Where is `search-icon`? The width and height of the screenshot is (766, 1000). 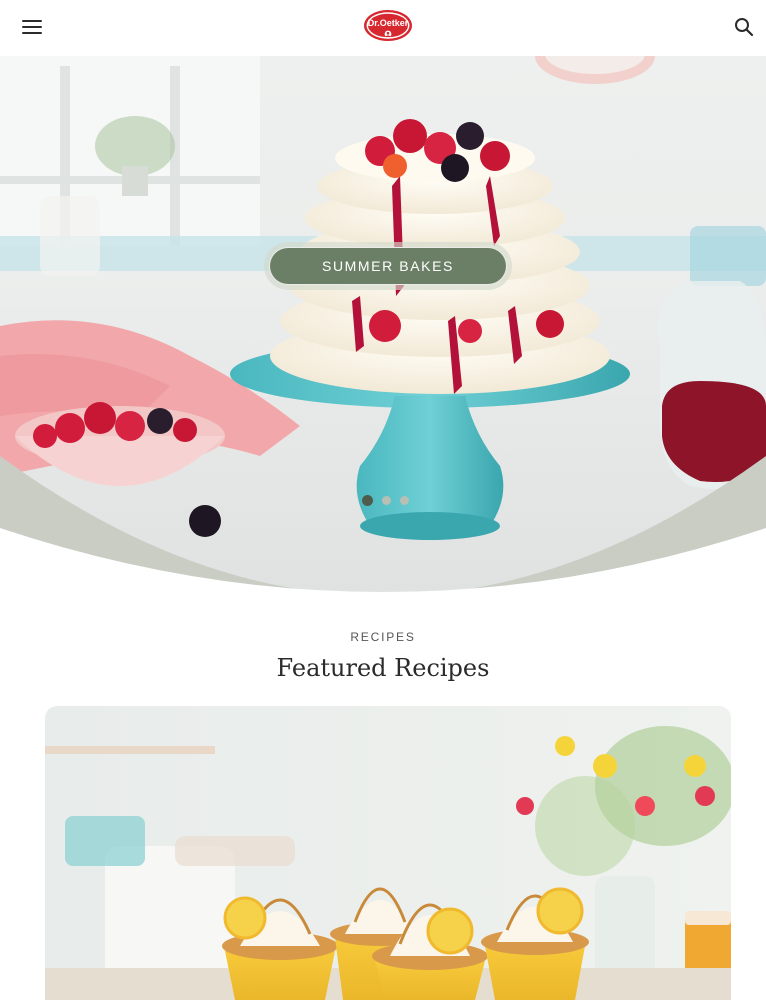
search-icon is located at coordinates (744, 27).